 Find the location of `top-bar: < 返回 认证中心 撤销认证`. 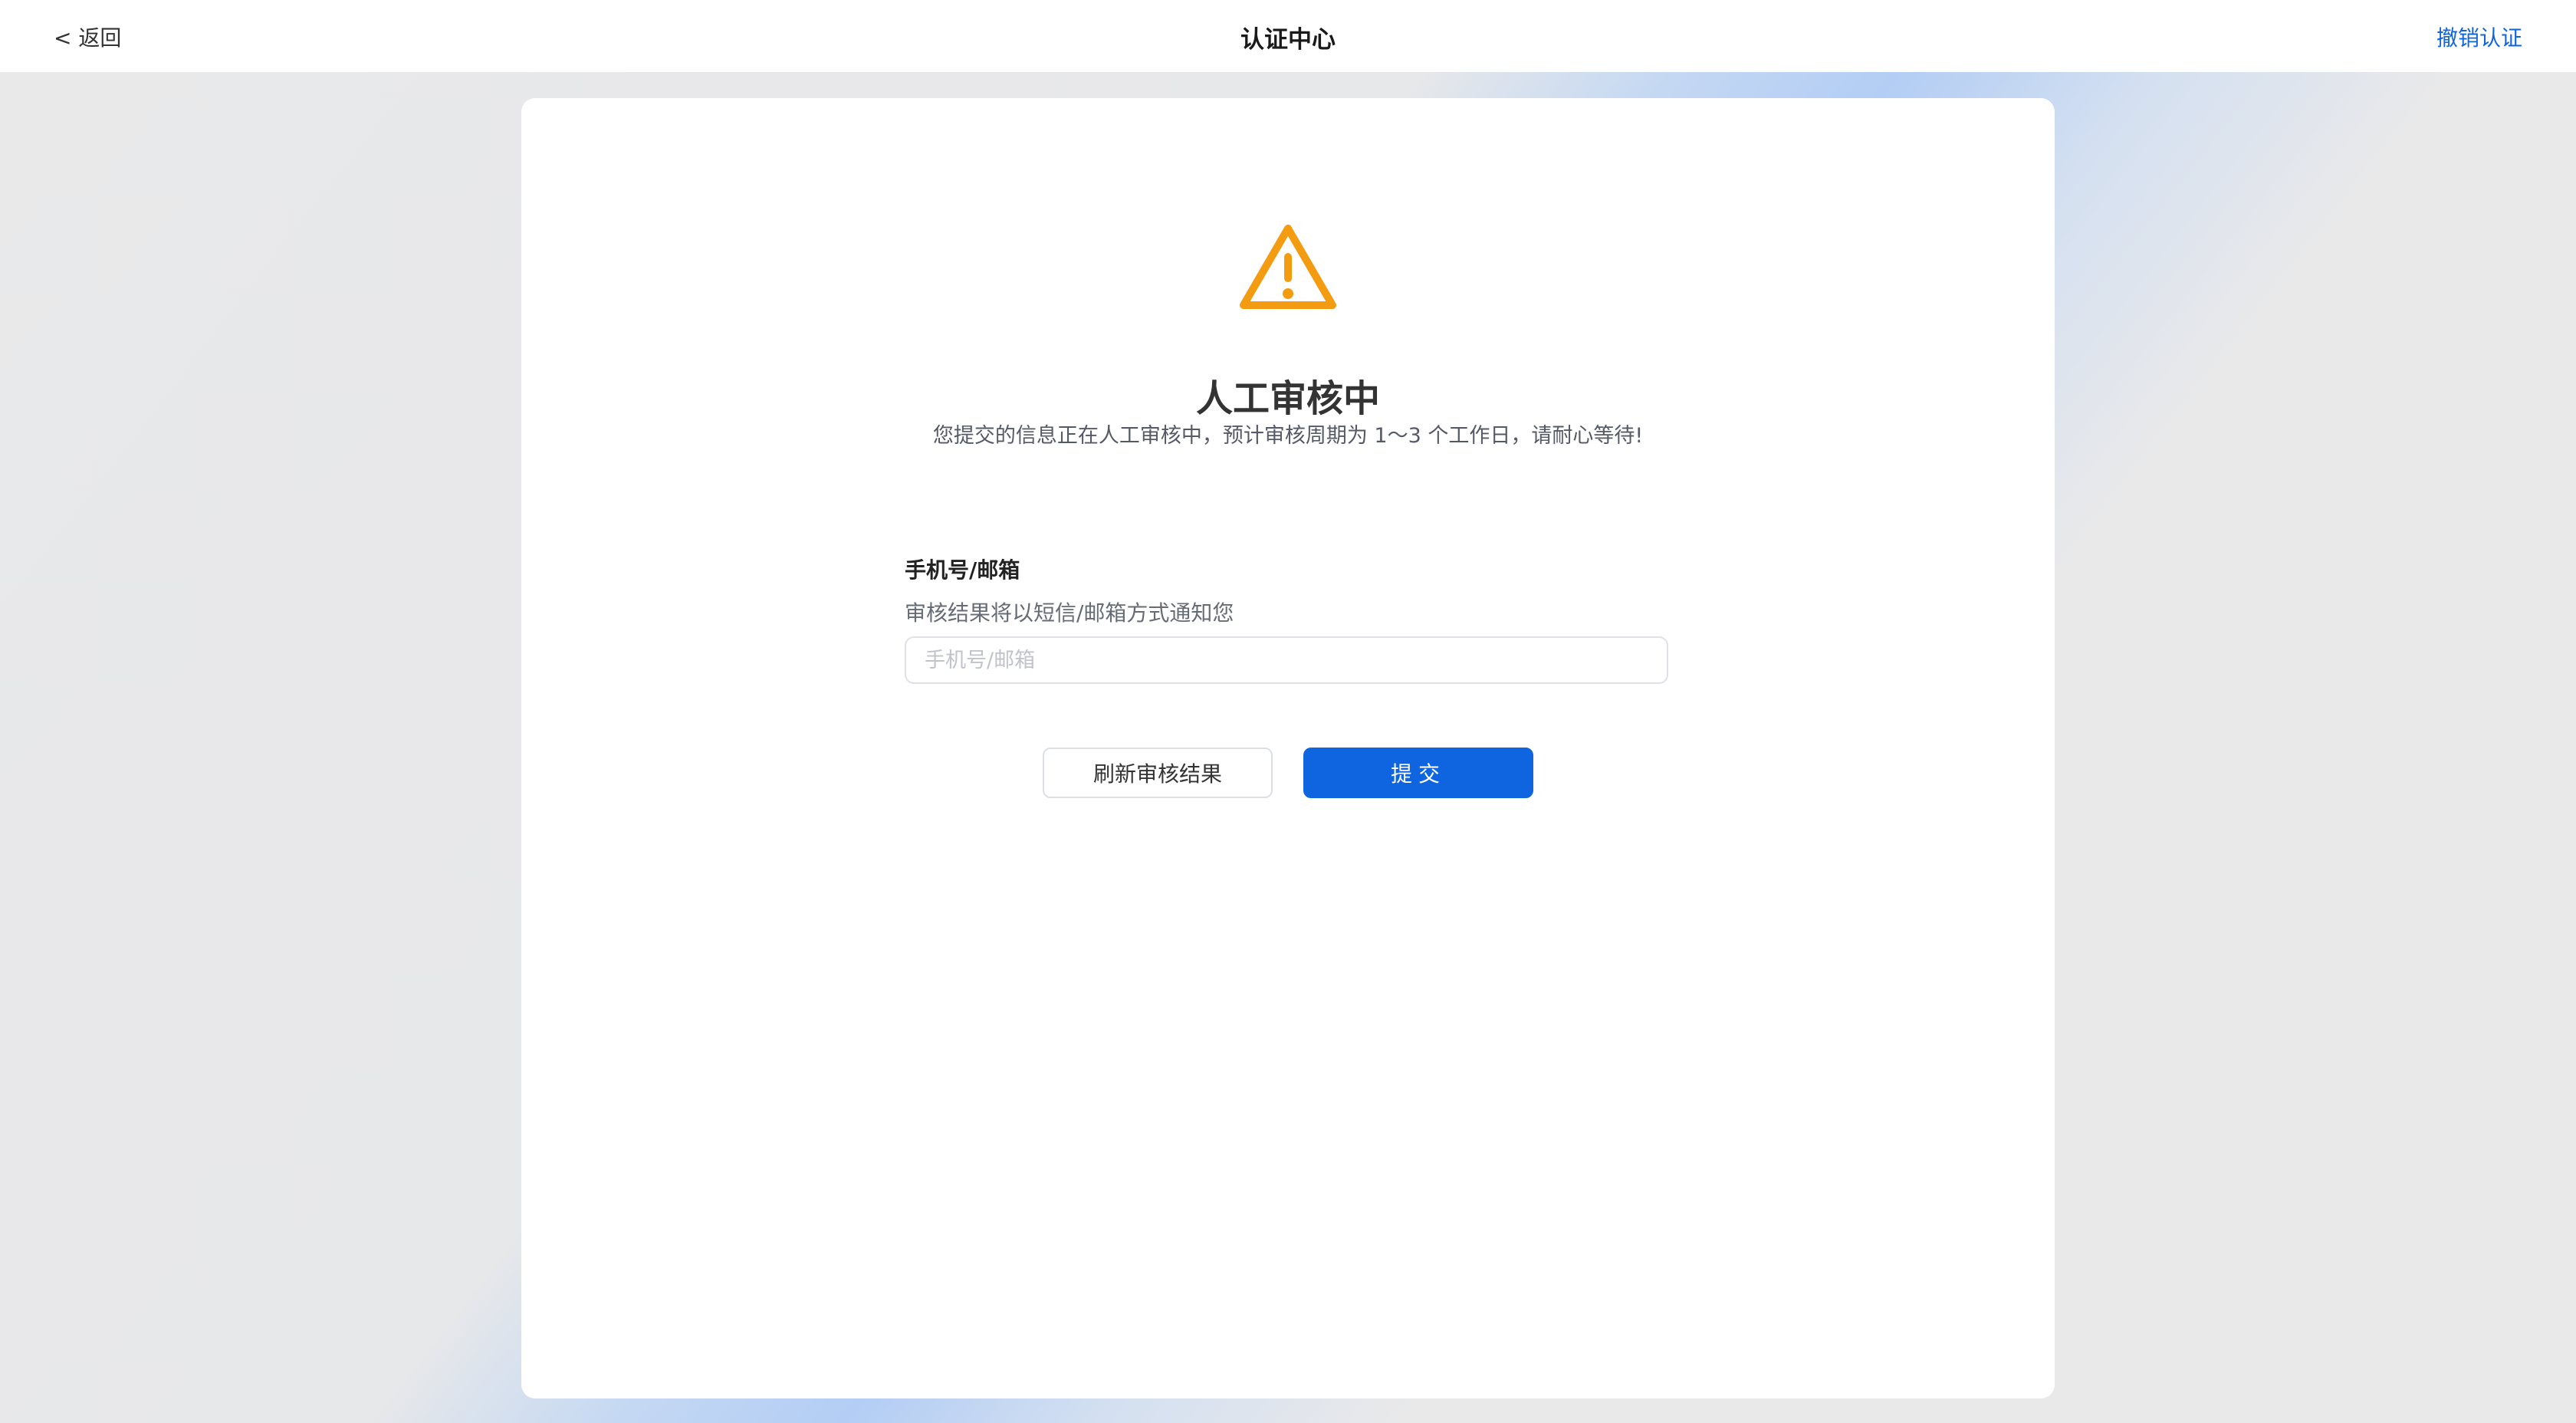

top-bar: < 返回 认证中心 撤销认证 is located at coordinates (1288, 36).